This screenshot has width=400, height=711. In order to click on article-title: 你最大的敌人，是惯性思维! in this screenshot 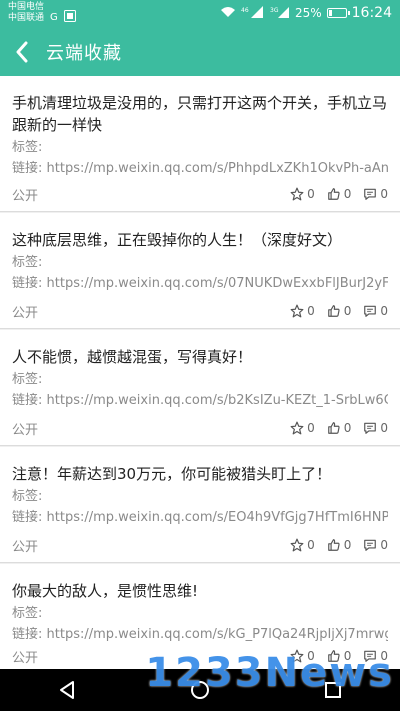, I will do `click(200, 591)`.